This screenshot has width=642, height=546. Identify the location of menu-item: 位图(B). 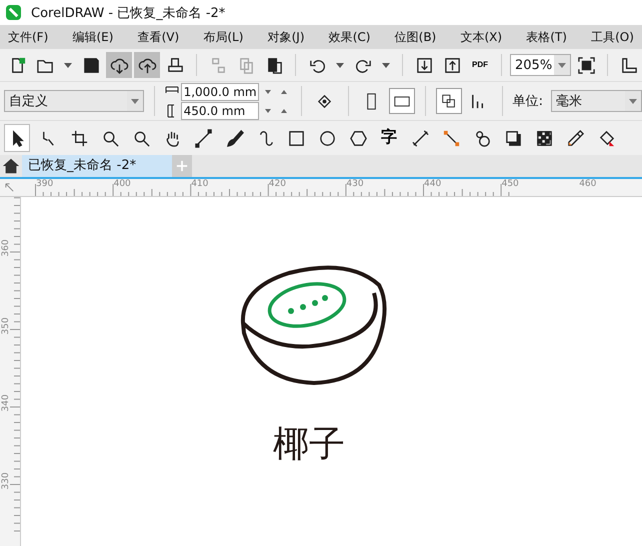
(415, 37).